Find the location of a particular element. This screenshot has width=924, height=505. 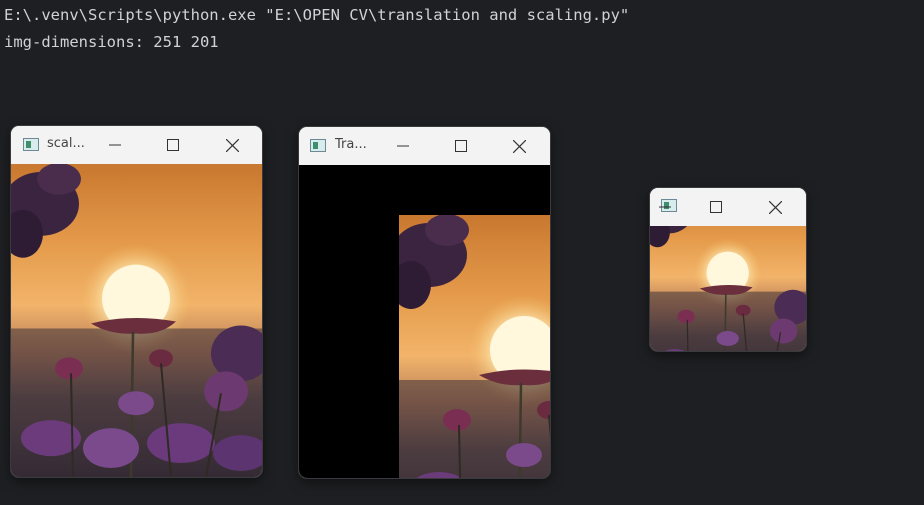

image-canvas is located at coordinates (728, 288).